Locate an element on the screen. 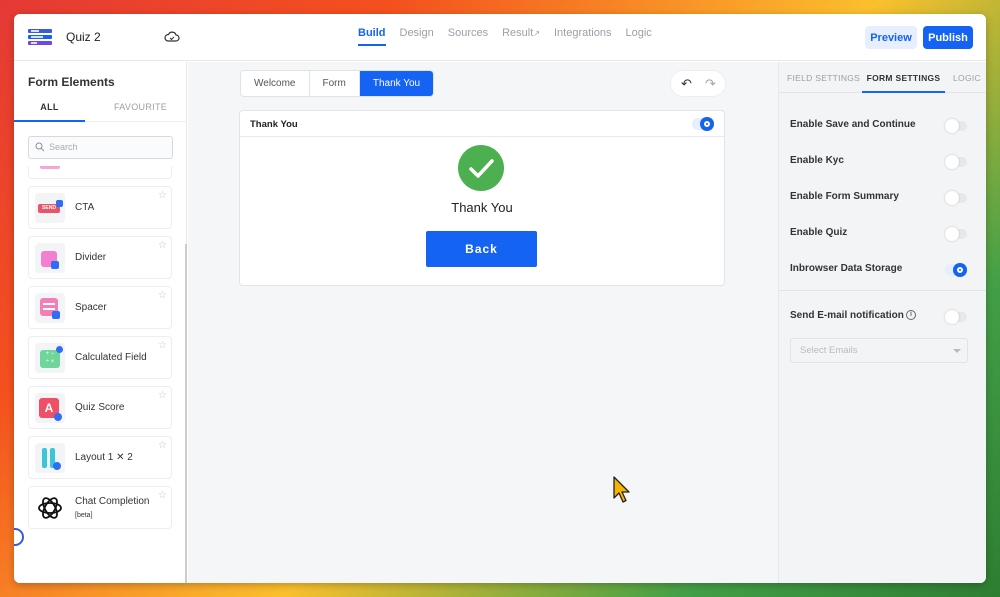 The height and width of the screenshot is (597, 1000). list-item-calculated-field: + − ÷ × Calculated Field ☆ is located at coordinates (100, 357).